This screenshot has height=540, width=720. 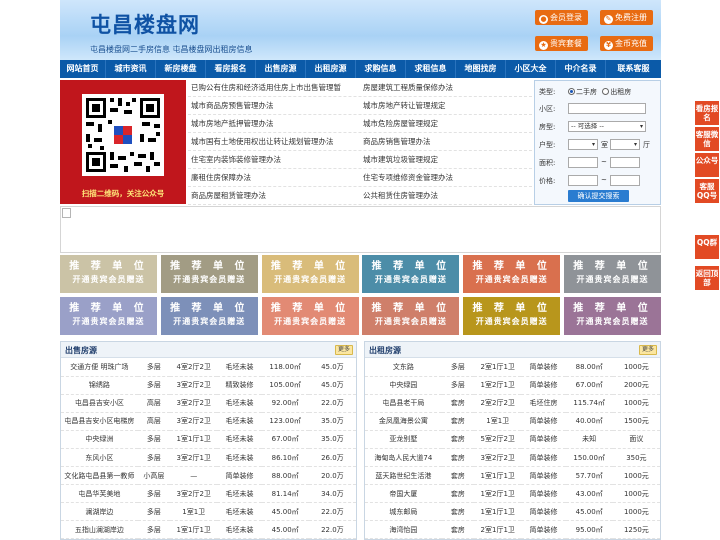 I want to click on news-link: 城市建筑垃圾管理规定, so click(x=446, y=159).